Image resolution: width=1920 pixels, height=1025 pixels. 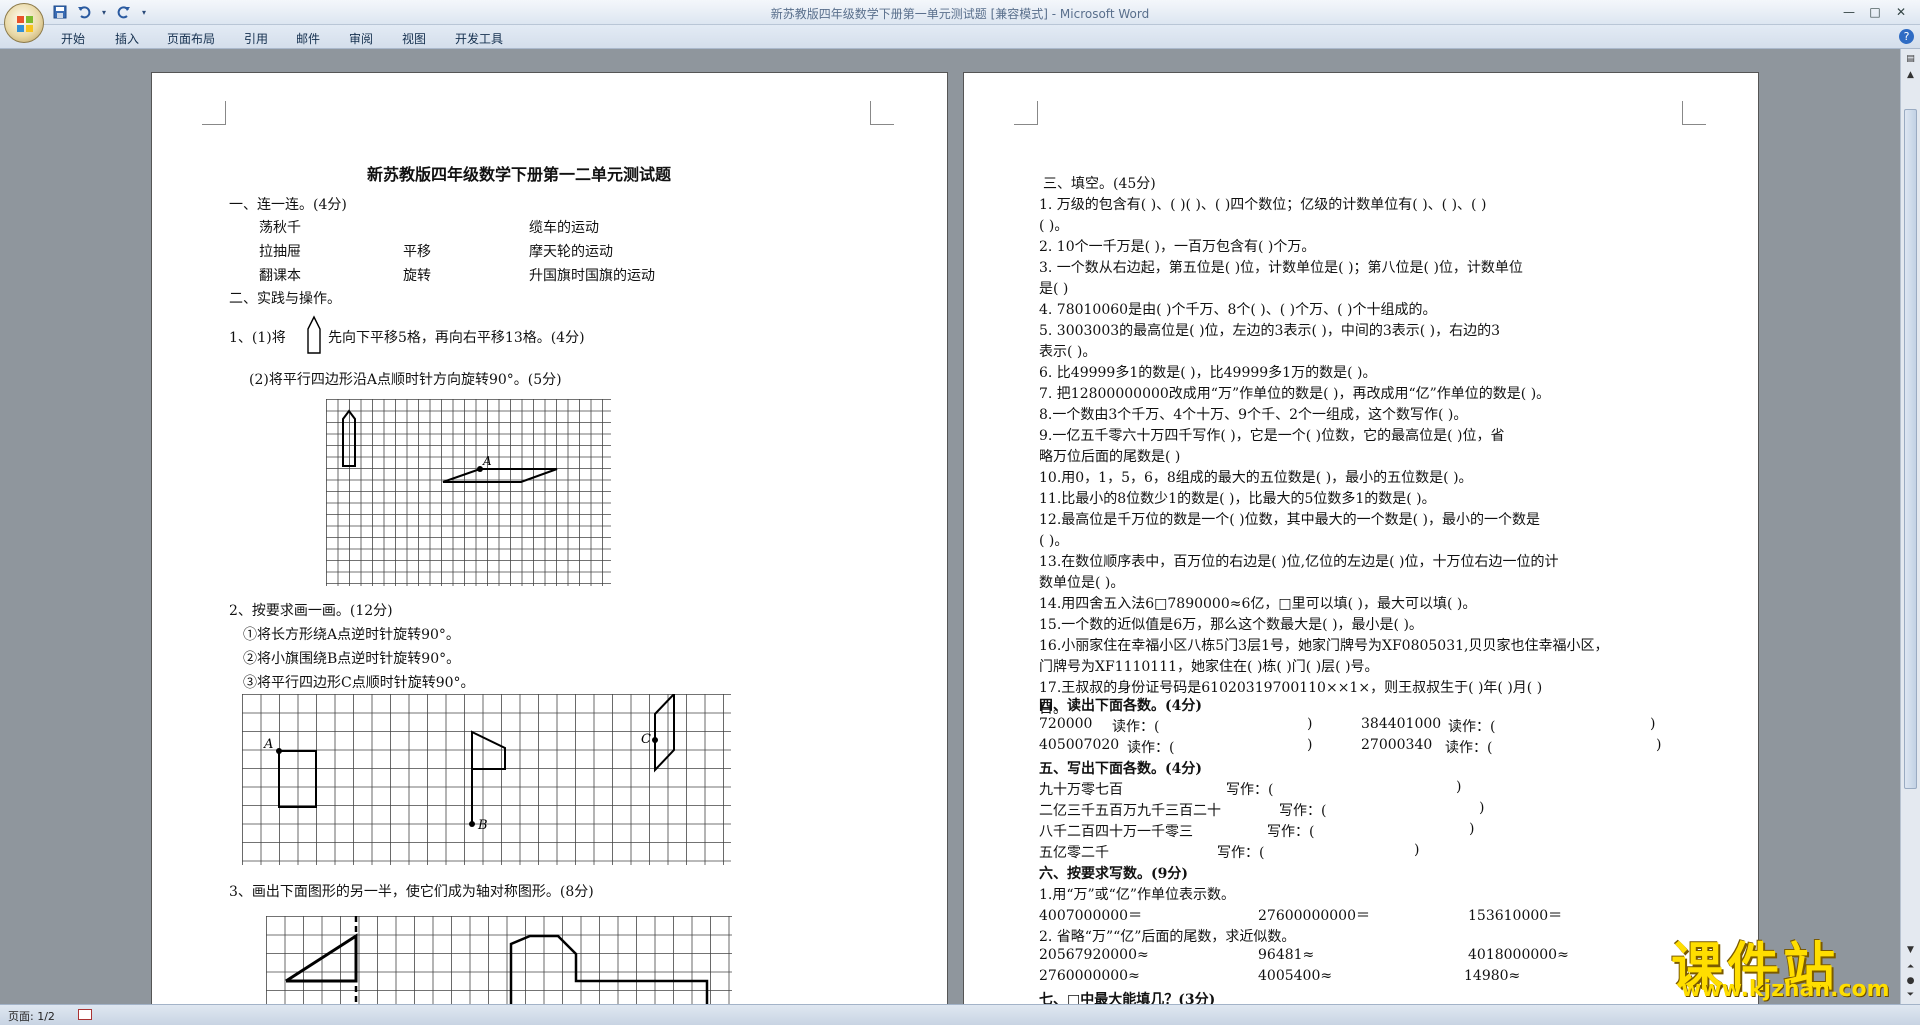 What do you see at coordinates (280, 228) in the screenshot?
I see `match-left-item: 荡秋千` at bounding box center [280, 228].